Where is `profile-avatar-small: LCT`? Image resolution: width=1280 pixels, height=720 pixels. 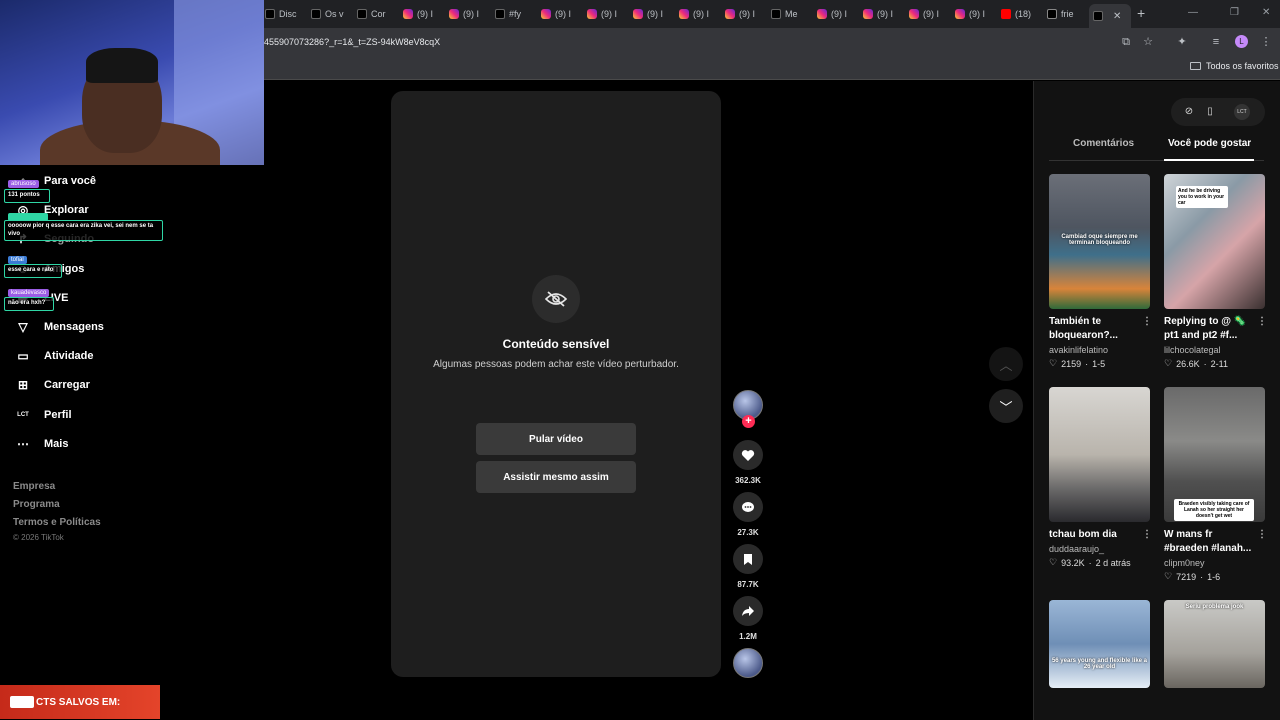
profile-avatar-small: LCT is located at coordinates (1242, 112).